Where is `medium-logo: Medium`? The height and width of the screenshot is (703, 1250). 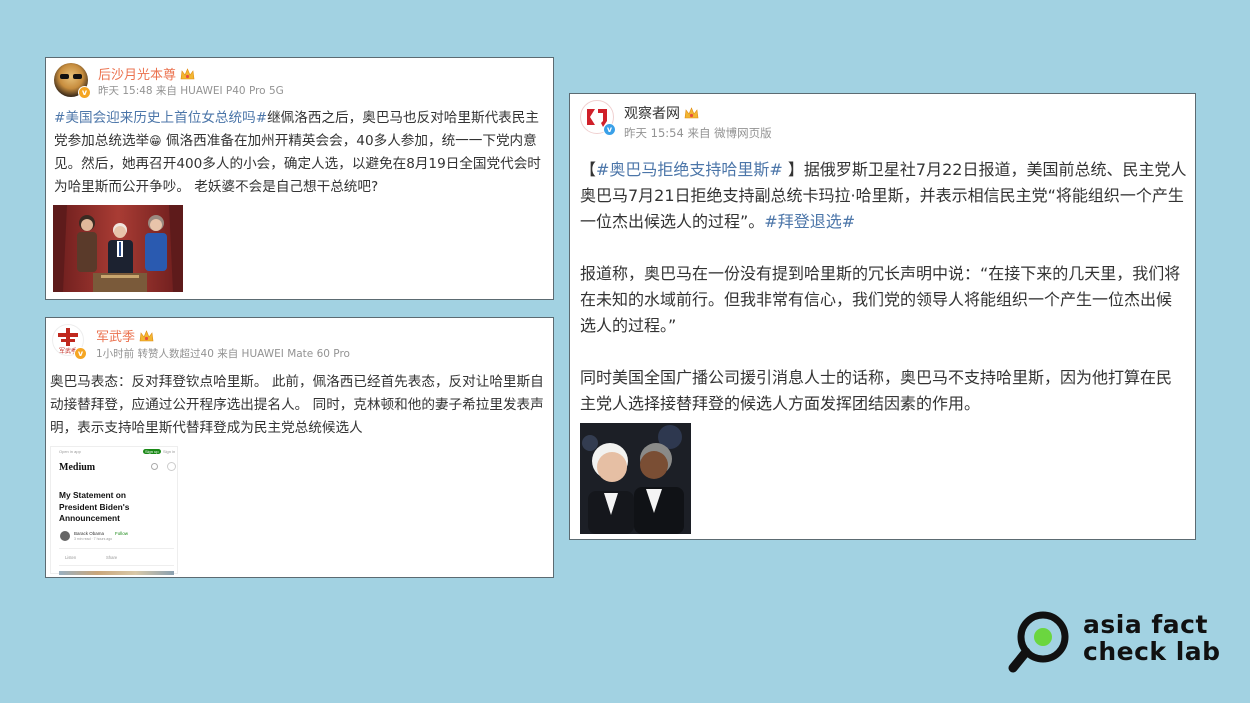
medium-logo: Medium is located at coordinates (77, 467).